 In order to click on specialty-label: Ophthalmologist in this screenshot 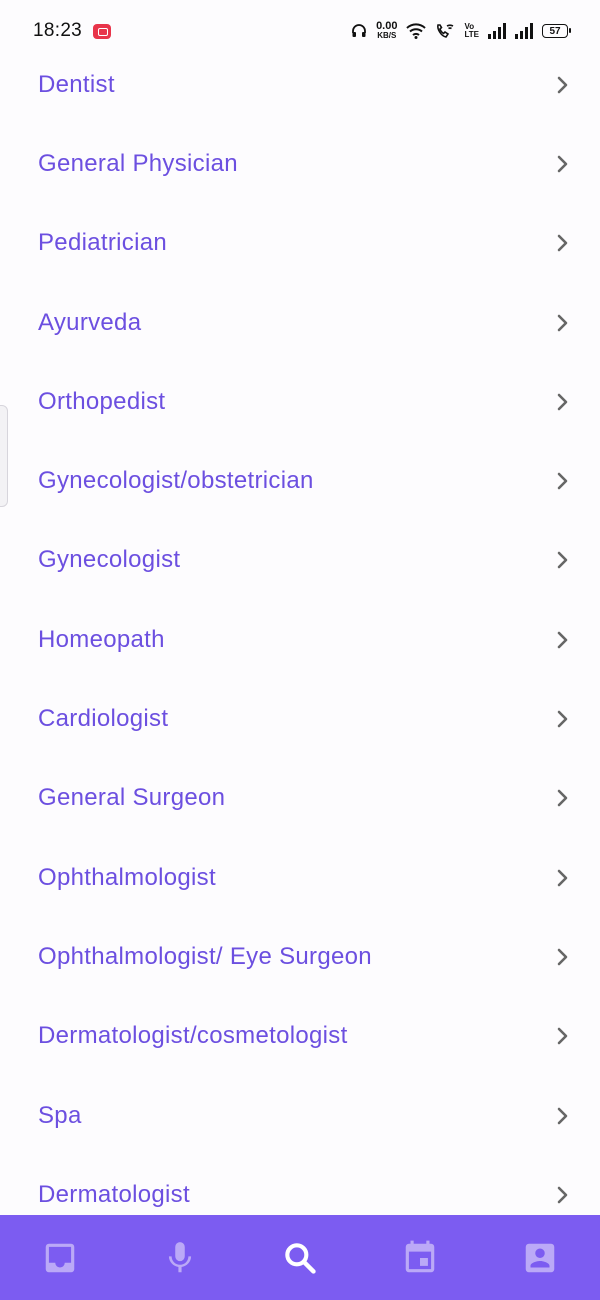, I will do `click(127, 877)`.